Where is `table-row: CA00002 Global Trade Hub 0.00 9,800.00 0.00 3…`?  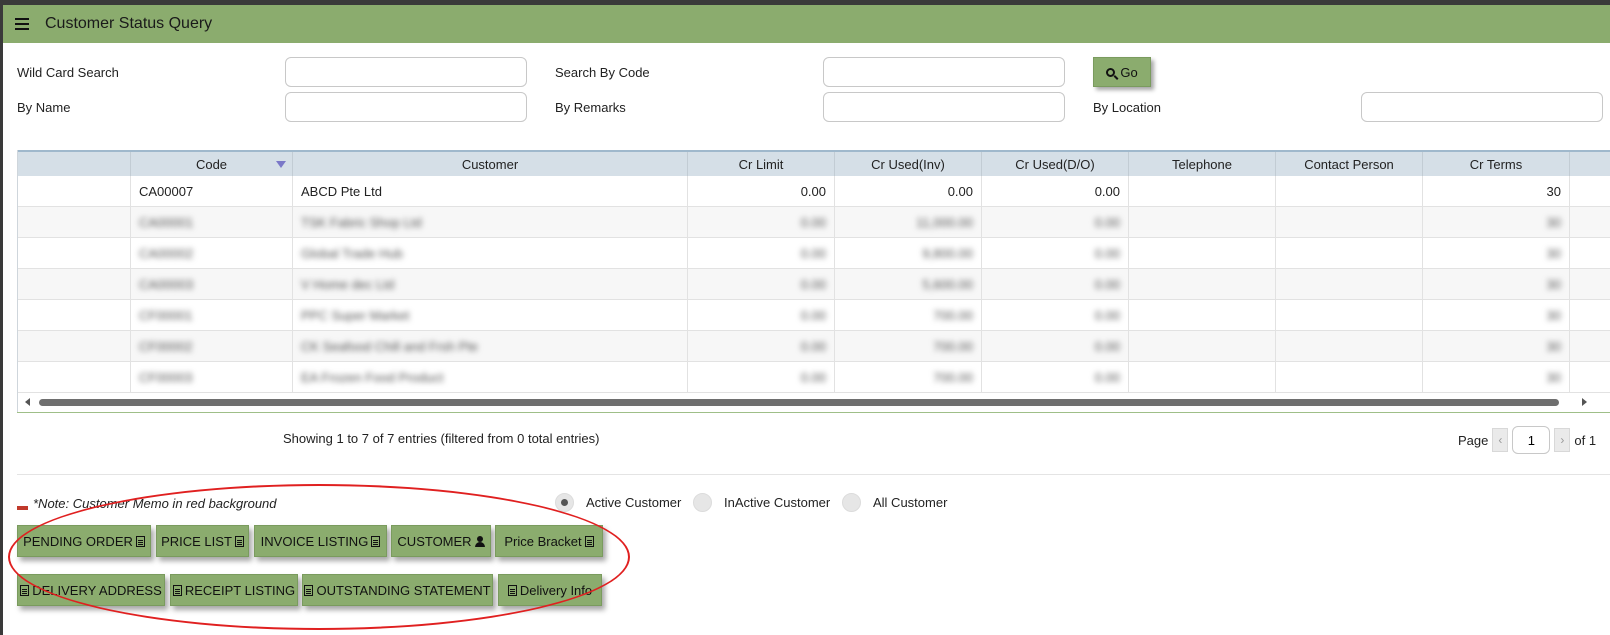
table-row: CA00002 Global Trade Hub 0.00 9,800.00 0.00 3… is located at coordinates (814, 253).